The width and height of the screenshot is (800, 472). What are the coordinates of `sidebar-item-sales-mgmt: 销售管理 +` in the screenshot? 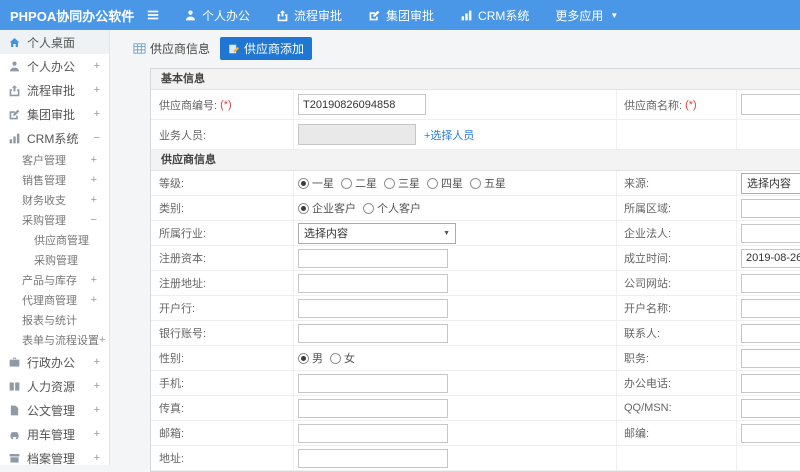 It's located at (54, 180).